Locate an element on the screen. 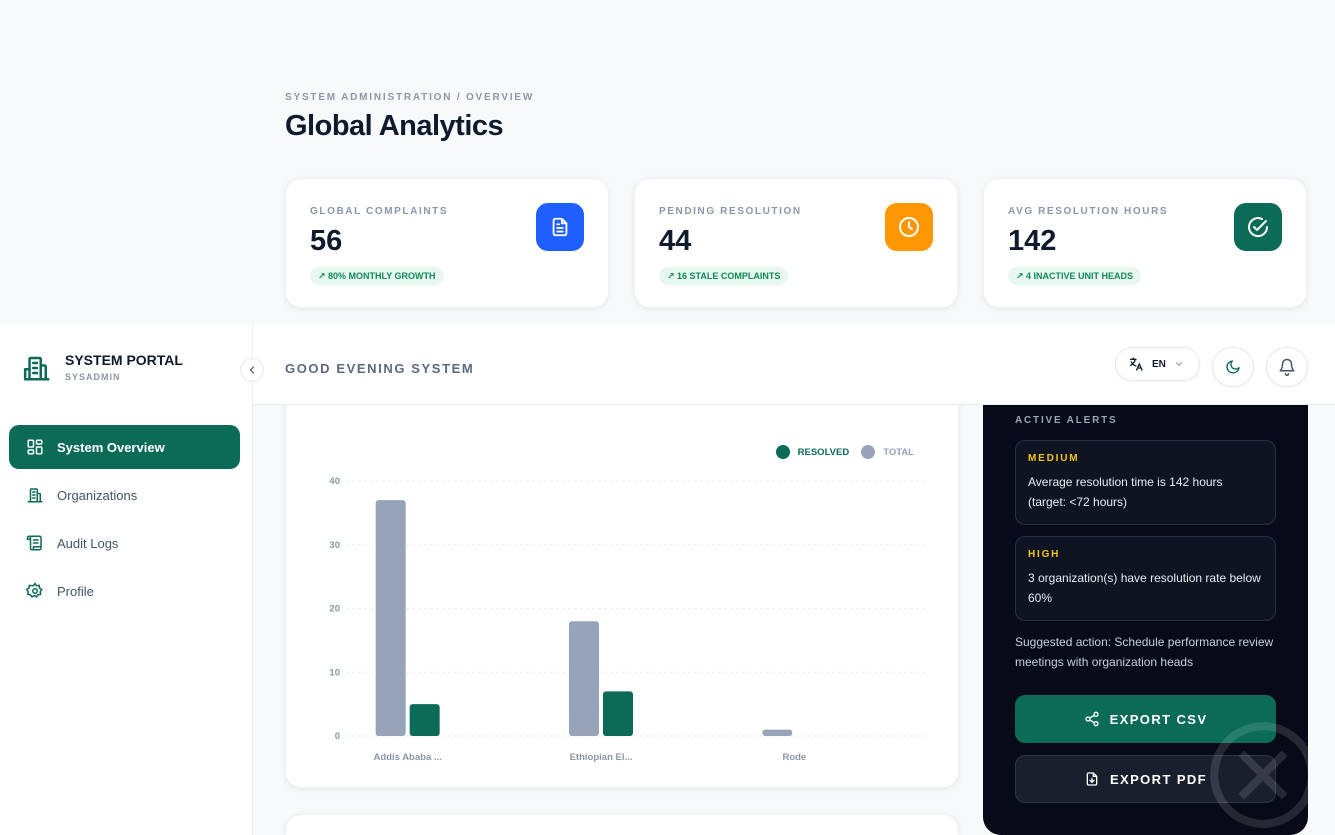  sidebar-item-label: System Overview is located at coordinates (111, 447).